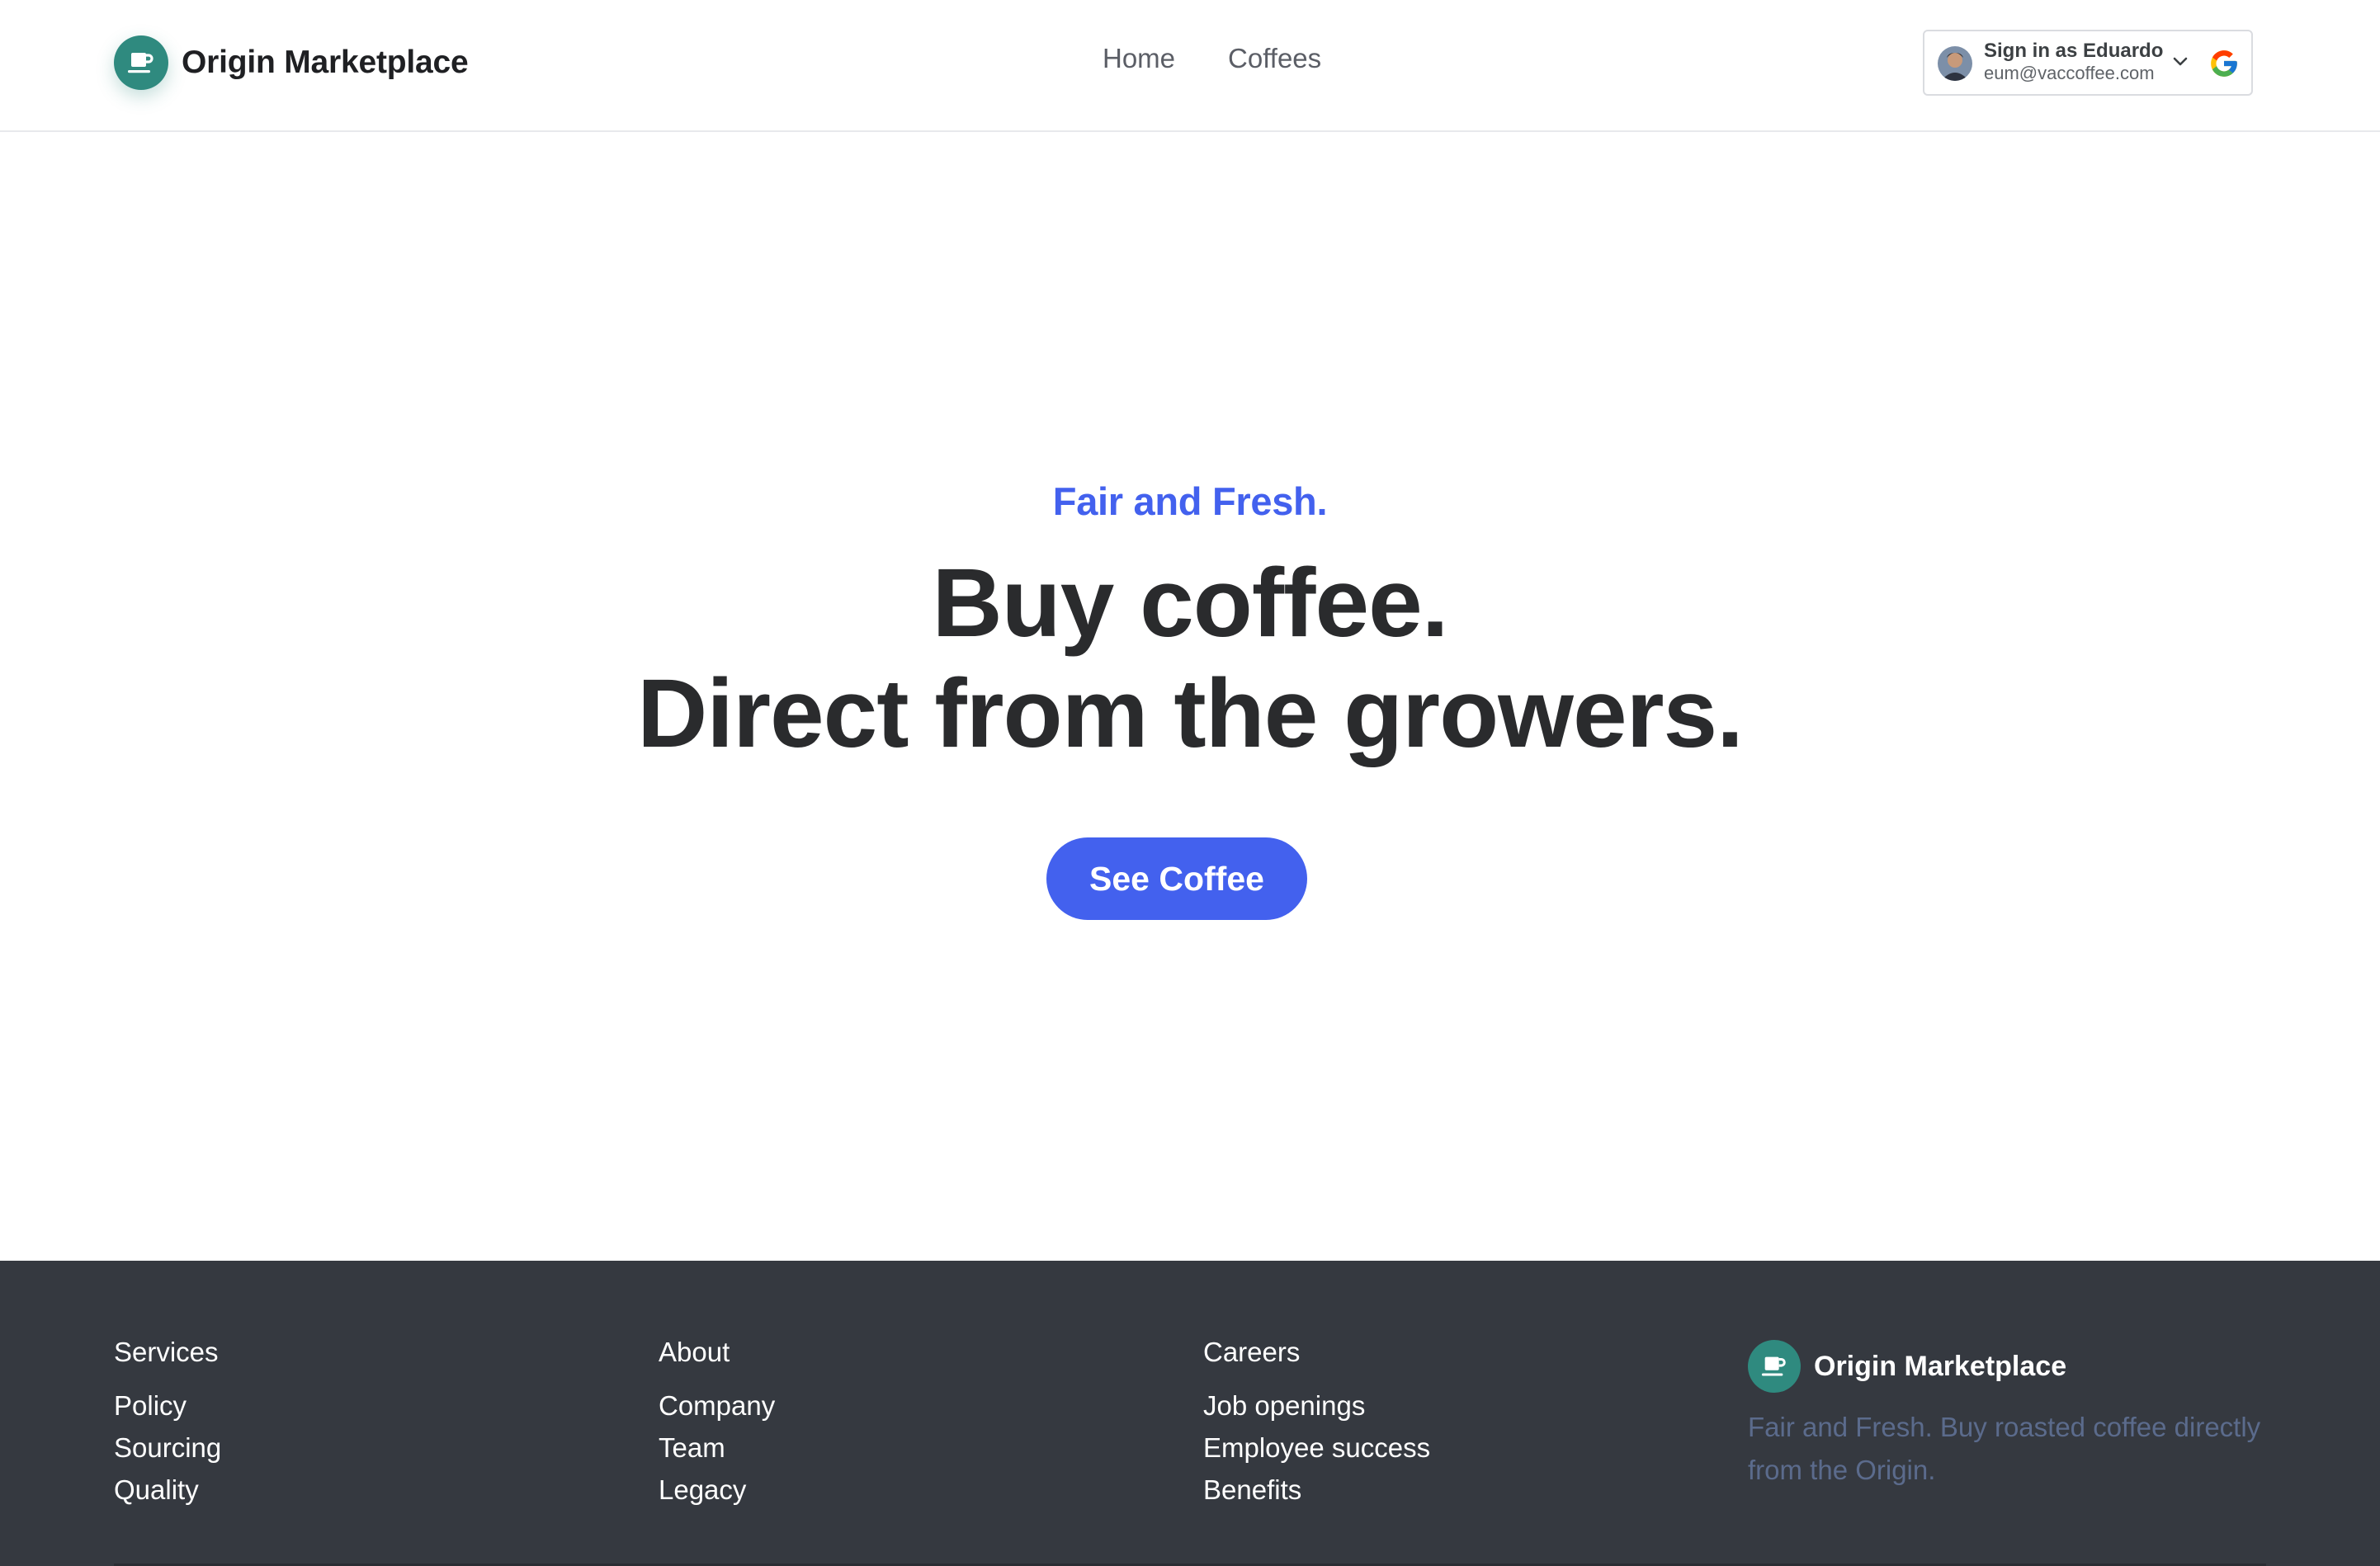 The height and width of the screenshot is (1566, 2380). Describe the element at coordinates (1316, 1490) in the screenshot. I see `footer-link-benefits: Benefits` at that location.